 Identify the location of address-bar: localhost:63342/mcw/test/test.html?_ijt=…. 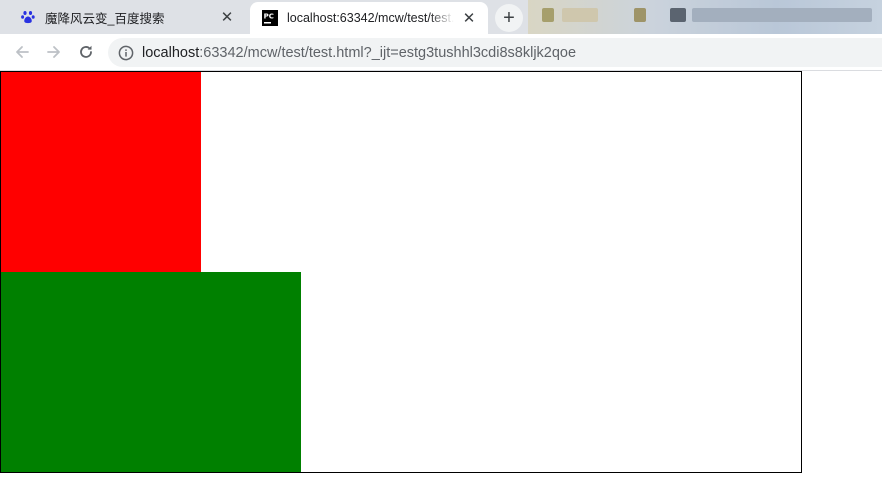
(495, 52).